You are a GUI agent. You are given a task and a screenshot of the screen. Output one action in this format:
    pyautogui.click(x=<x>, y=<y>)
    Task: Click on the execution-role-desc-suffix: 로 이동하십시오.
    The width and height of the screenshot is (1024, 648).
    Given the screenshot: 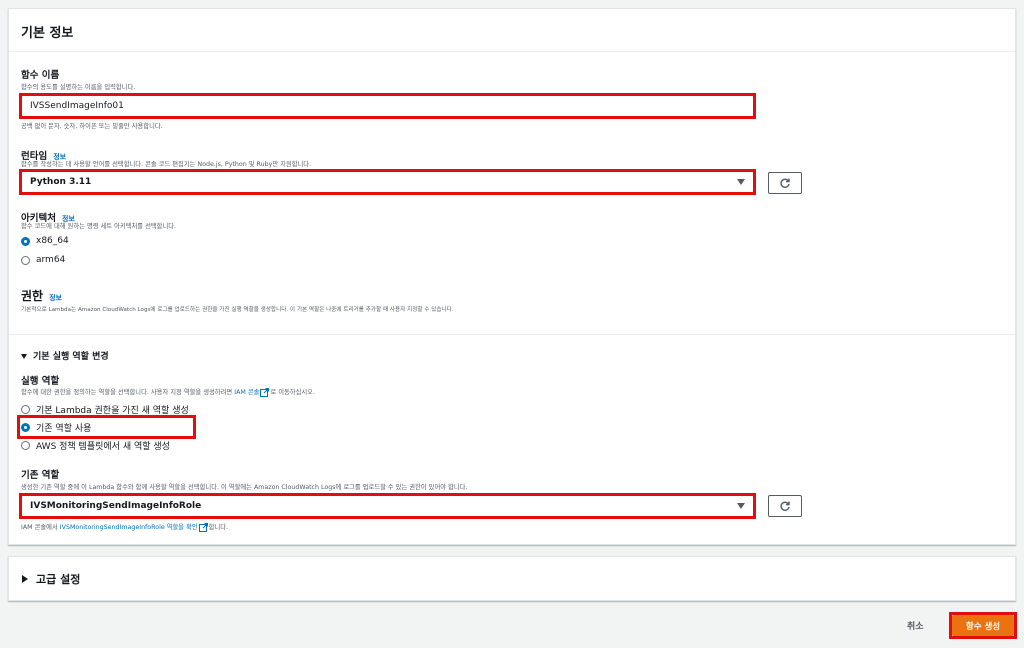 What is the action you would take?
    pyautogui.click(x=292, y=392)
    